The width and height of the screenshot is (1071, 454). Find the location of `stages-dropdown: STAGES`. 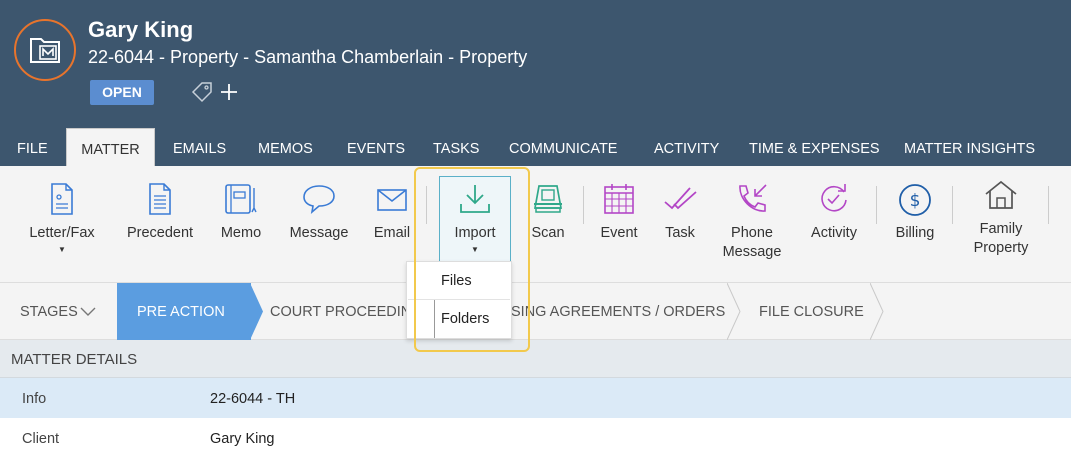

stages-dropdown: STAGES is located at coordinates (49, 312).